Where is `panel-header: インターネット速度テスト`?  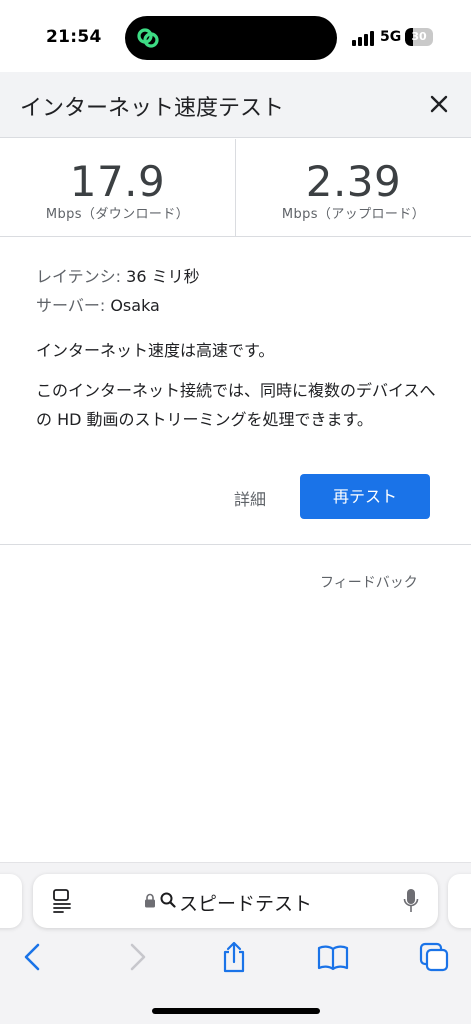 panel-header: インターネット速度テスト is located at coordinates (235, 105).